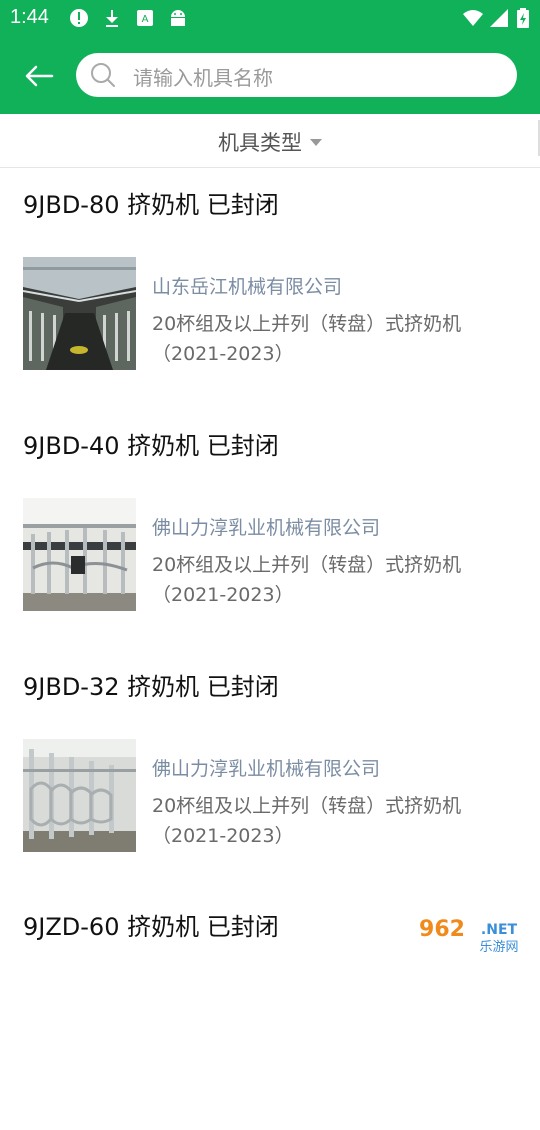 The image size is (540, 1130). I want to click on machine-type-filter: 机具类型, so click(270, 140).